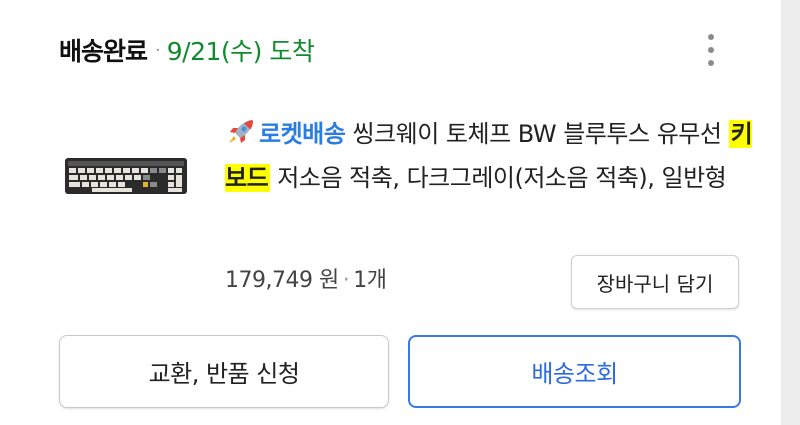  What do you see at coordinates (540, 134) in the screenshot?
I see `product-title-part1: 씽크웨이 토체프 BW 블루투스 유무선` at bounding box center [540, 134].